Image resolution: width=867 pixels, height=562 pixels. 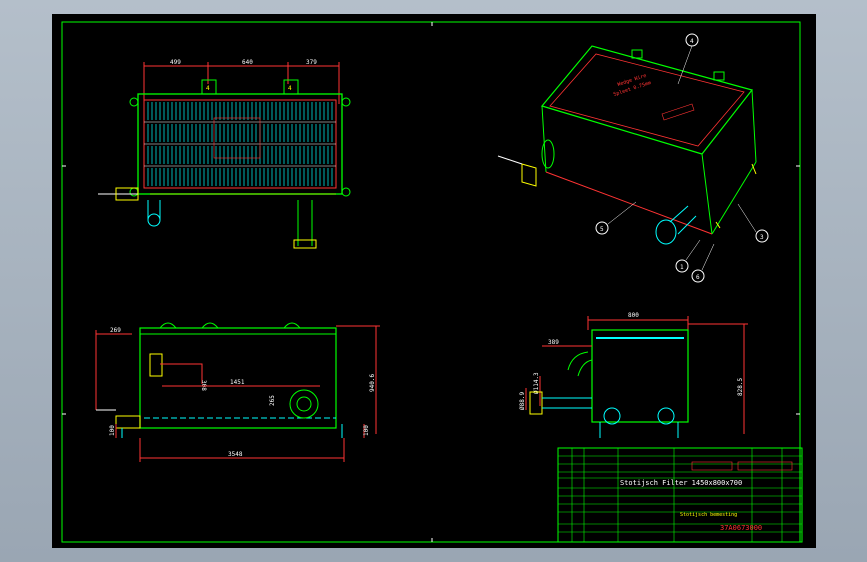 I want to click on company-text: Stotijsch bemesting, so click(x=708, y=515).